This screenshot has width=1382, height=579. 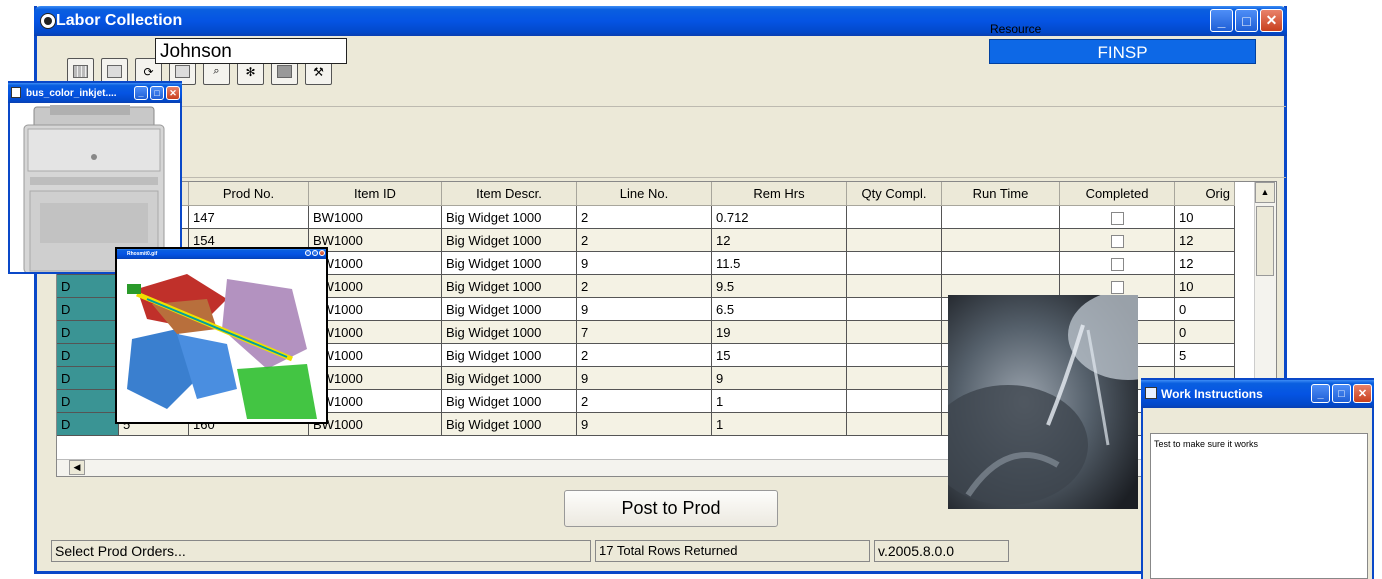 What do you see at coordinates (1246, 20) in the screenshot?
I see `maximize-button: □` at bounding box center [1246, 20].